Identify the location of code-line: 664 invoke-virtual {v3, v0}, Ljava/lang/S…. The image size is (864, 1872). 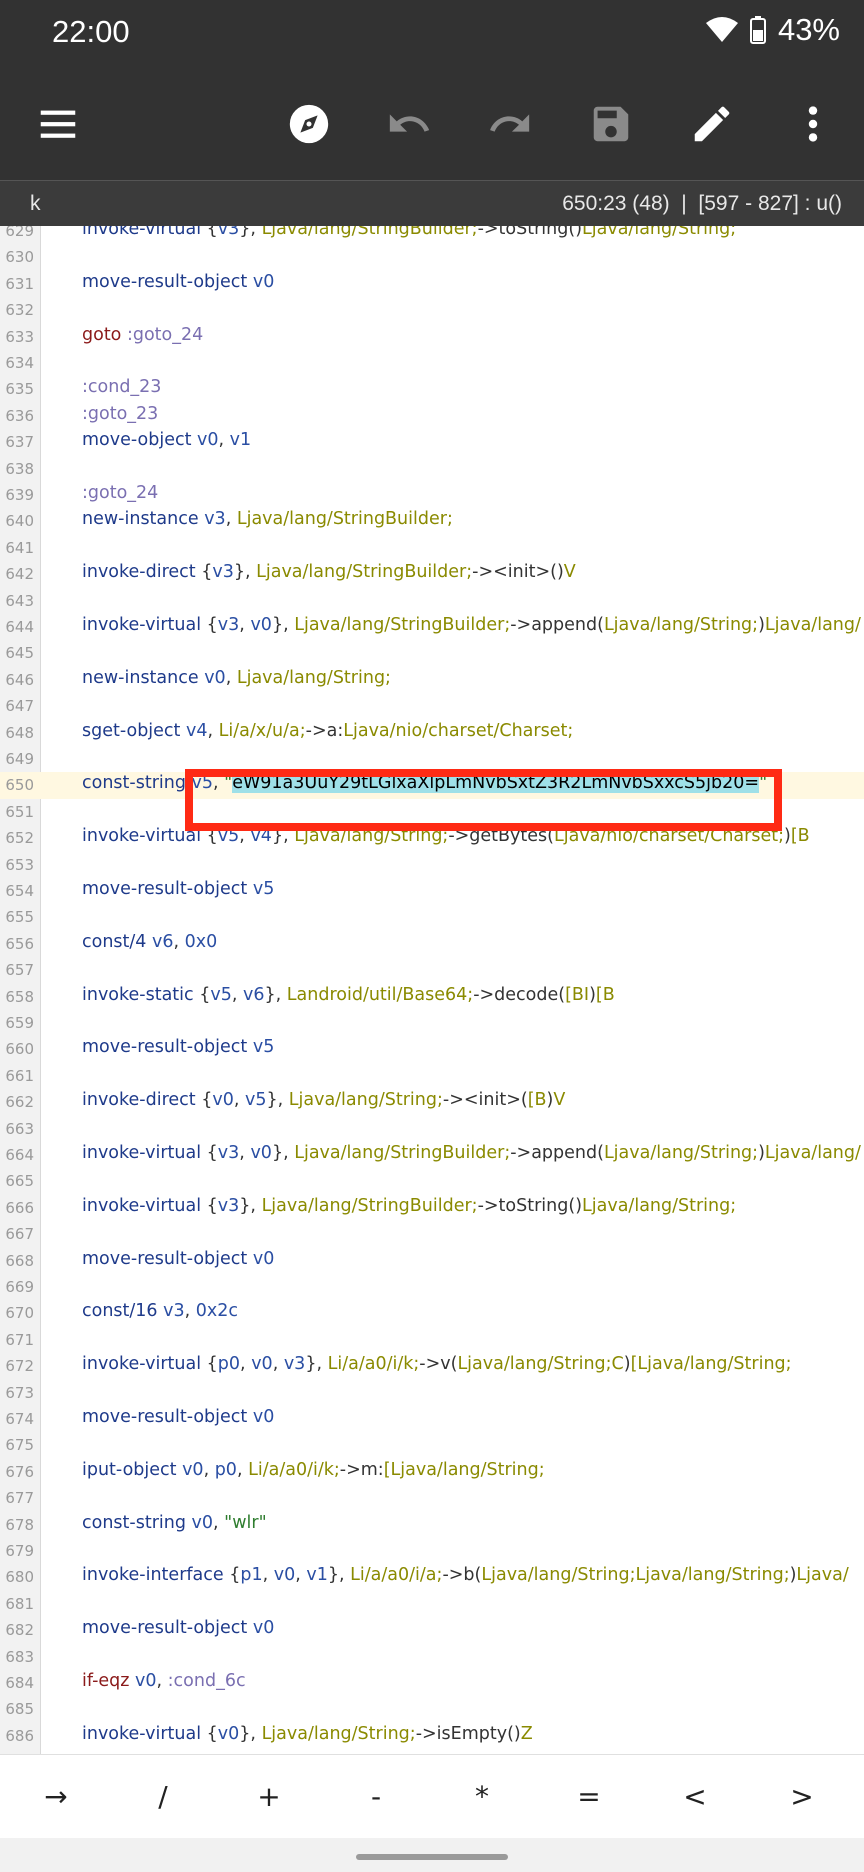
(432, 1155).